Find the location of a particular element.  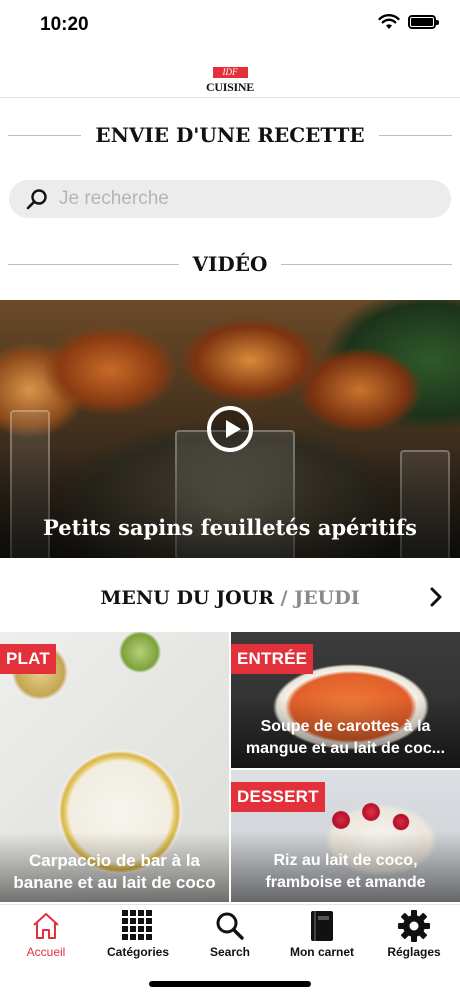

card-badge: PLAT is located at coordinates (28, 659).